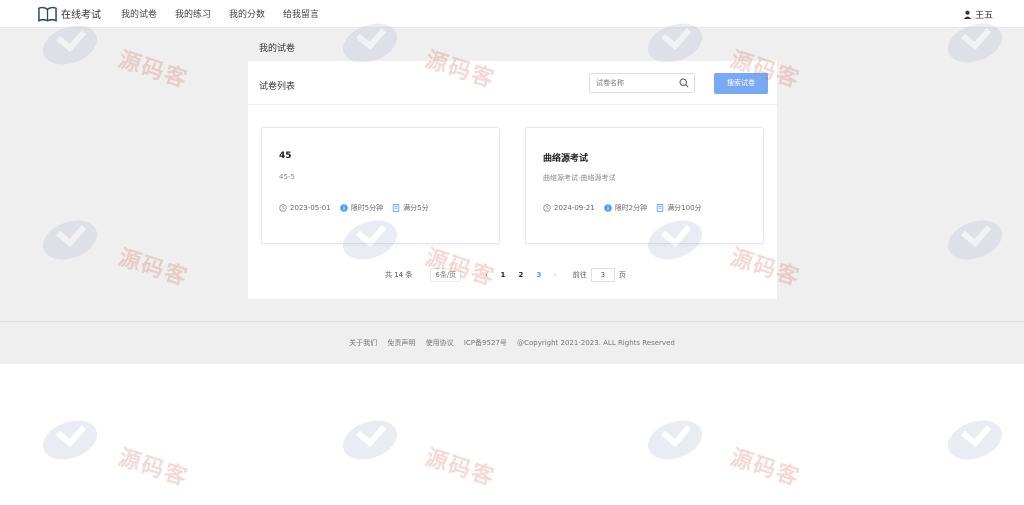  What do you see at coordinates (139, 13) in the screenshot?
I see `nav-my-exams: 我的试卷` at bounding box center [139, 13].